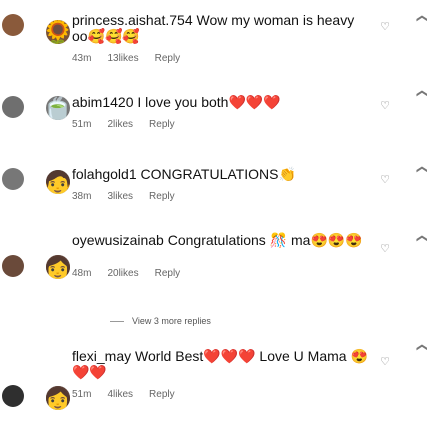 The image size is (427, 436). Describe the element at coordinates (218, 174) in the screenshot. I see `comment-body: CONGRATULATIONS👏` at that location.